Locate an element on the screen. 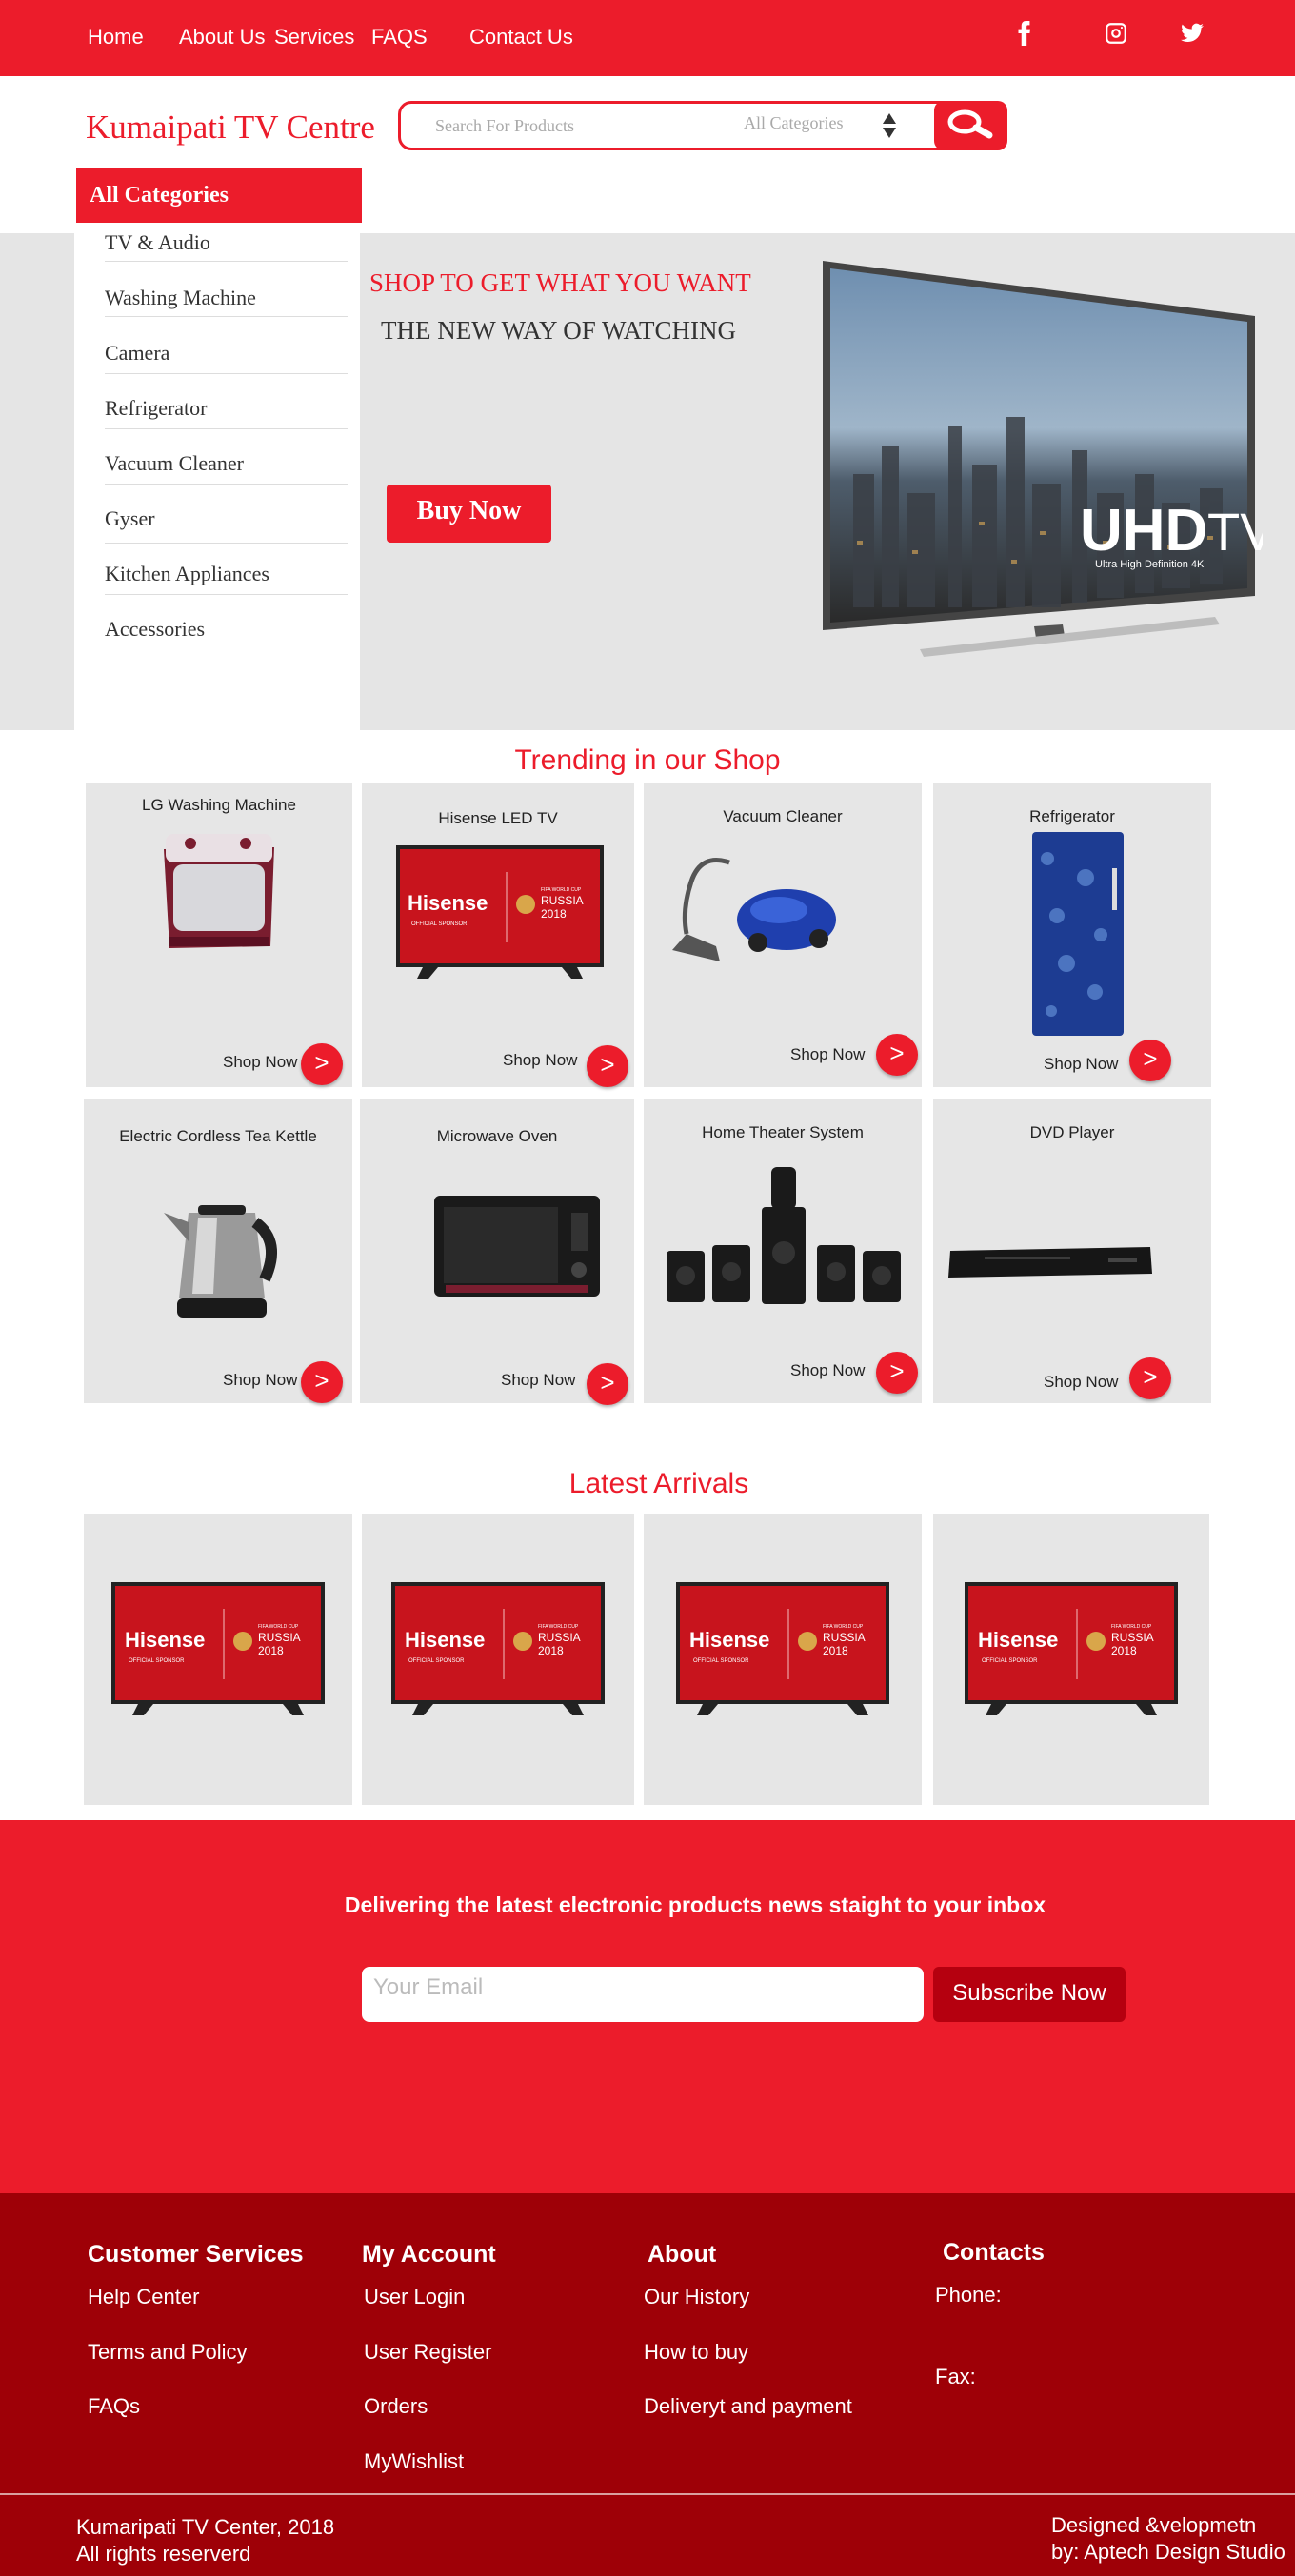 The image size is (1295, 2576). select-arrows-icon is located at coordinates (889, 125).